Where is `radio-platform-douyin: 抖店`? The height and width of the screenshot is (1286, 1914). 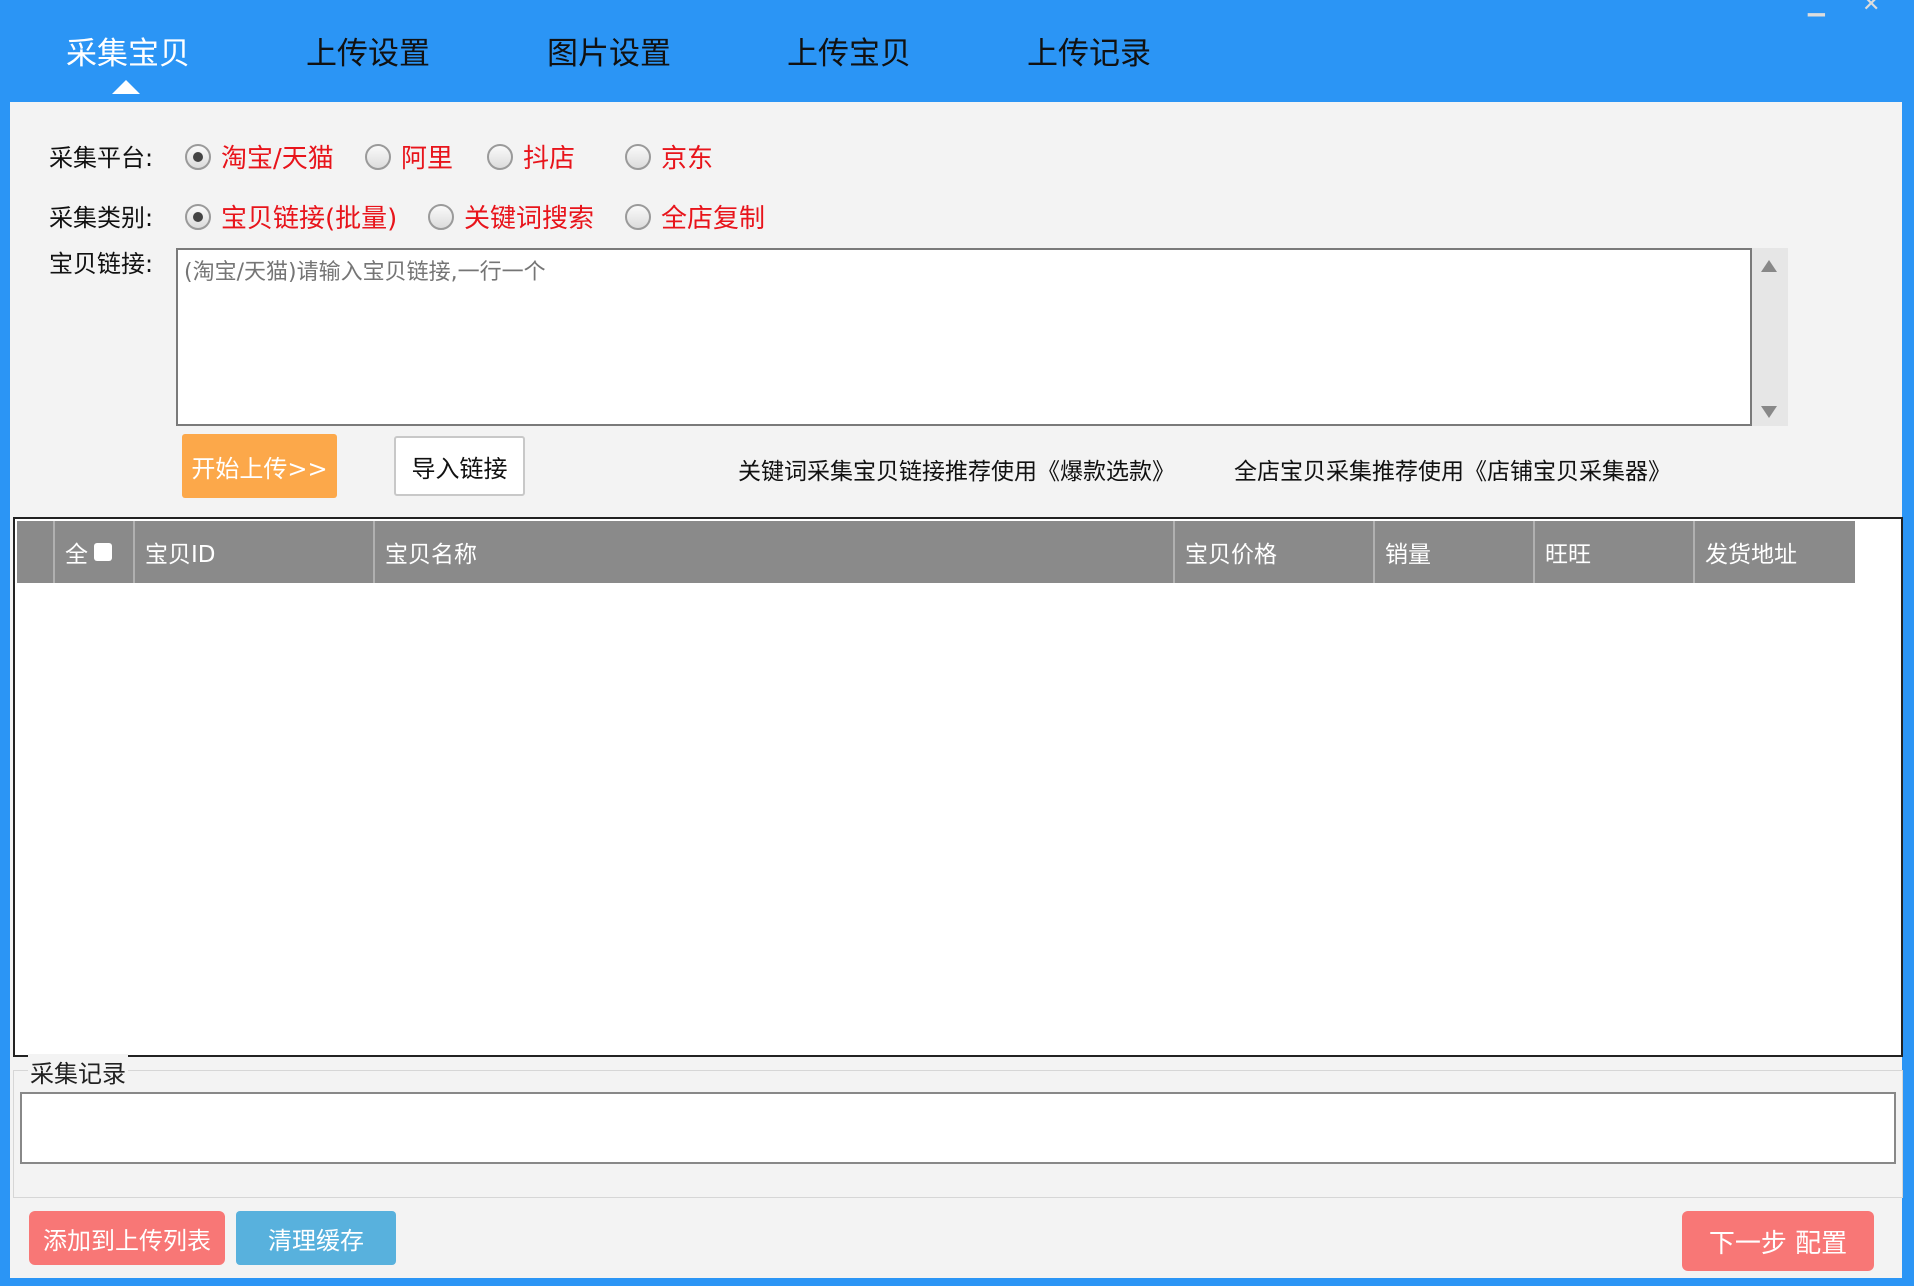 radio-platform-douyin: 抖店 is located at coordinates (531, 156).